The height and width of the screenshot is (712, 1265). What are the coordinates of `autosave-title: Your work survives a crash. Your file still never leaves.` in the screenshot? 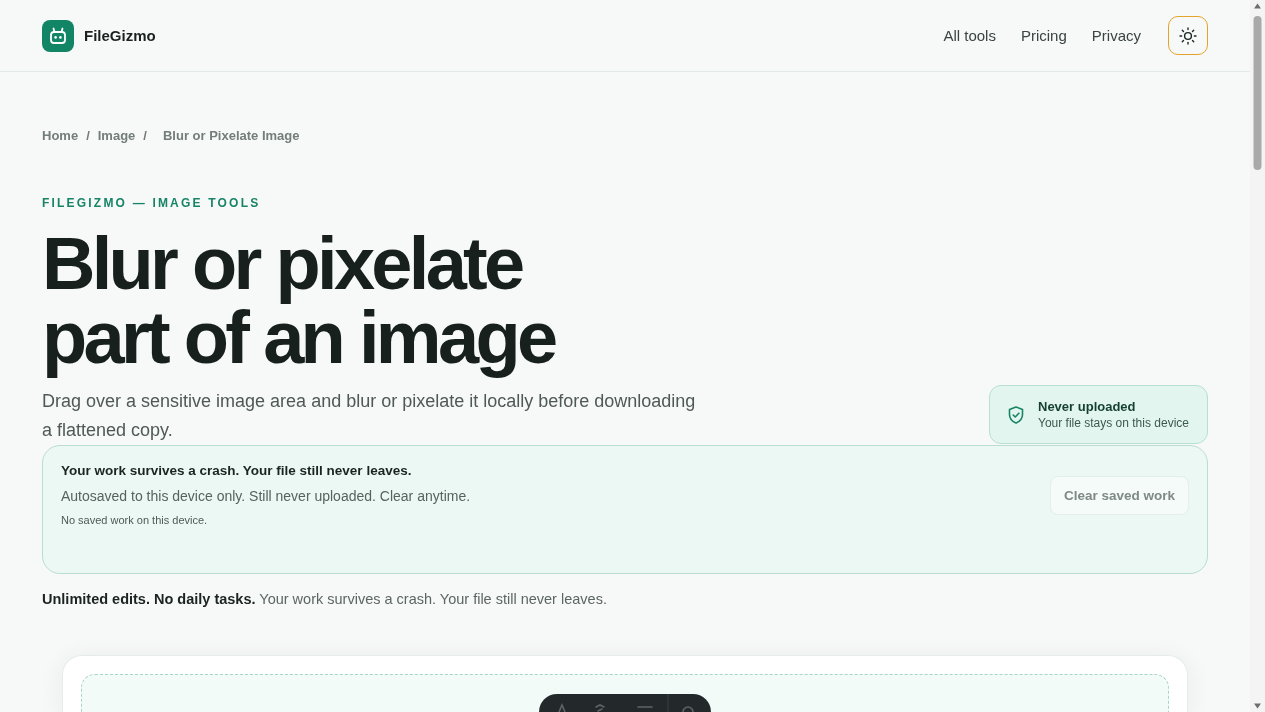 It's located at (236, 471).